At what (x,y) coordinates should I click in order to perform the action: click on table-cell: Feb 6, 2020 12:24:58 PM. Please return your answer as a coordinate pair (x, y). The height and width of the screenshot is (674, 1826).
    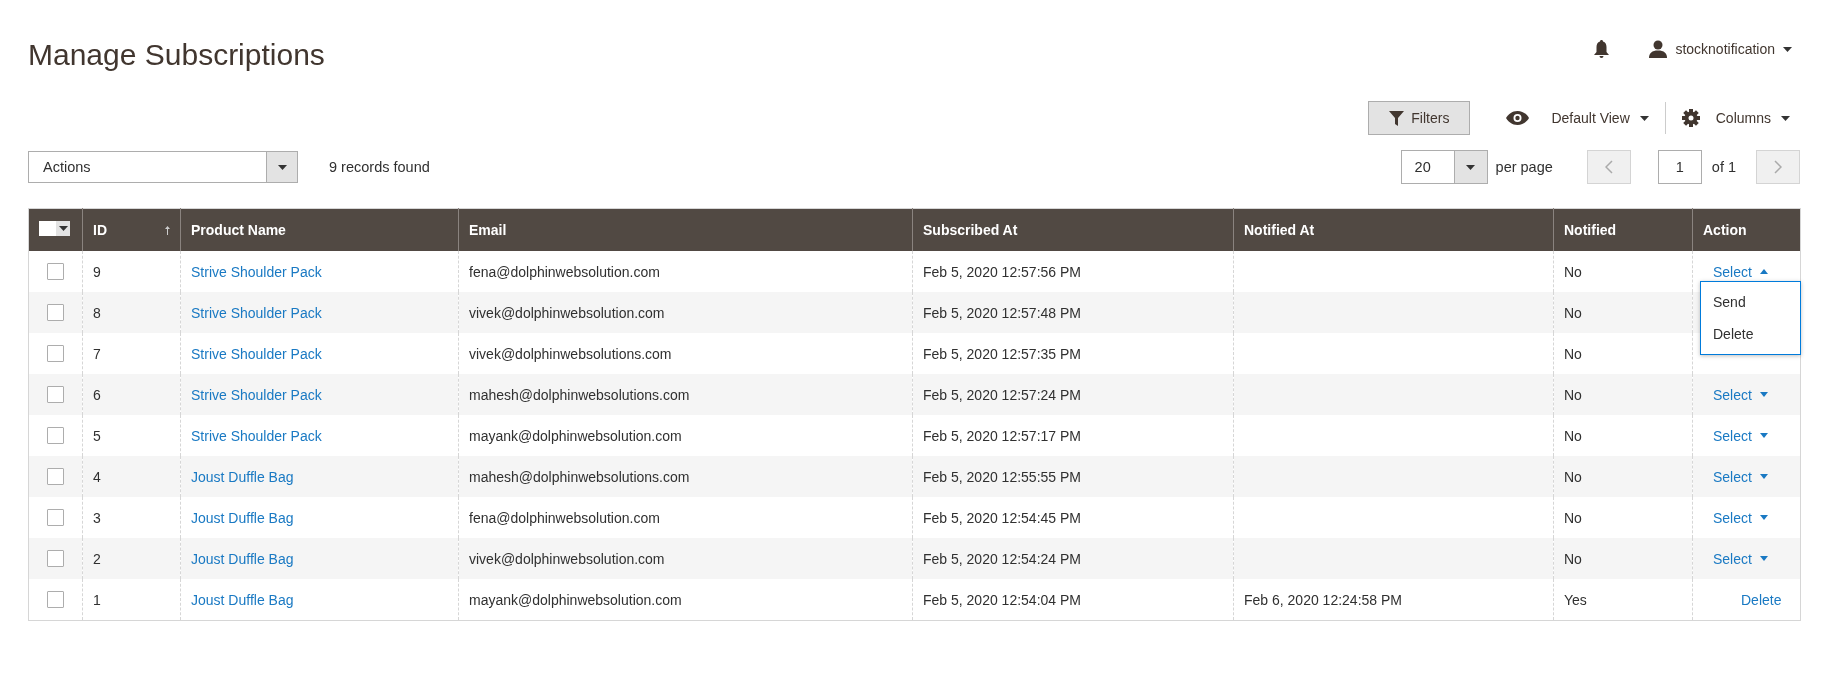
    Looking at the image, I should click on (1393, 600).